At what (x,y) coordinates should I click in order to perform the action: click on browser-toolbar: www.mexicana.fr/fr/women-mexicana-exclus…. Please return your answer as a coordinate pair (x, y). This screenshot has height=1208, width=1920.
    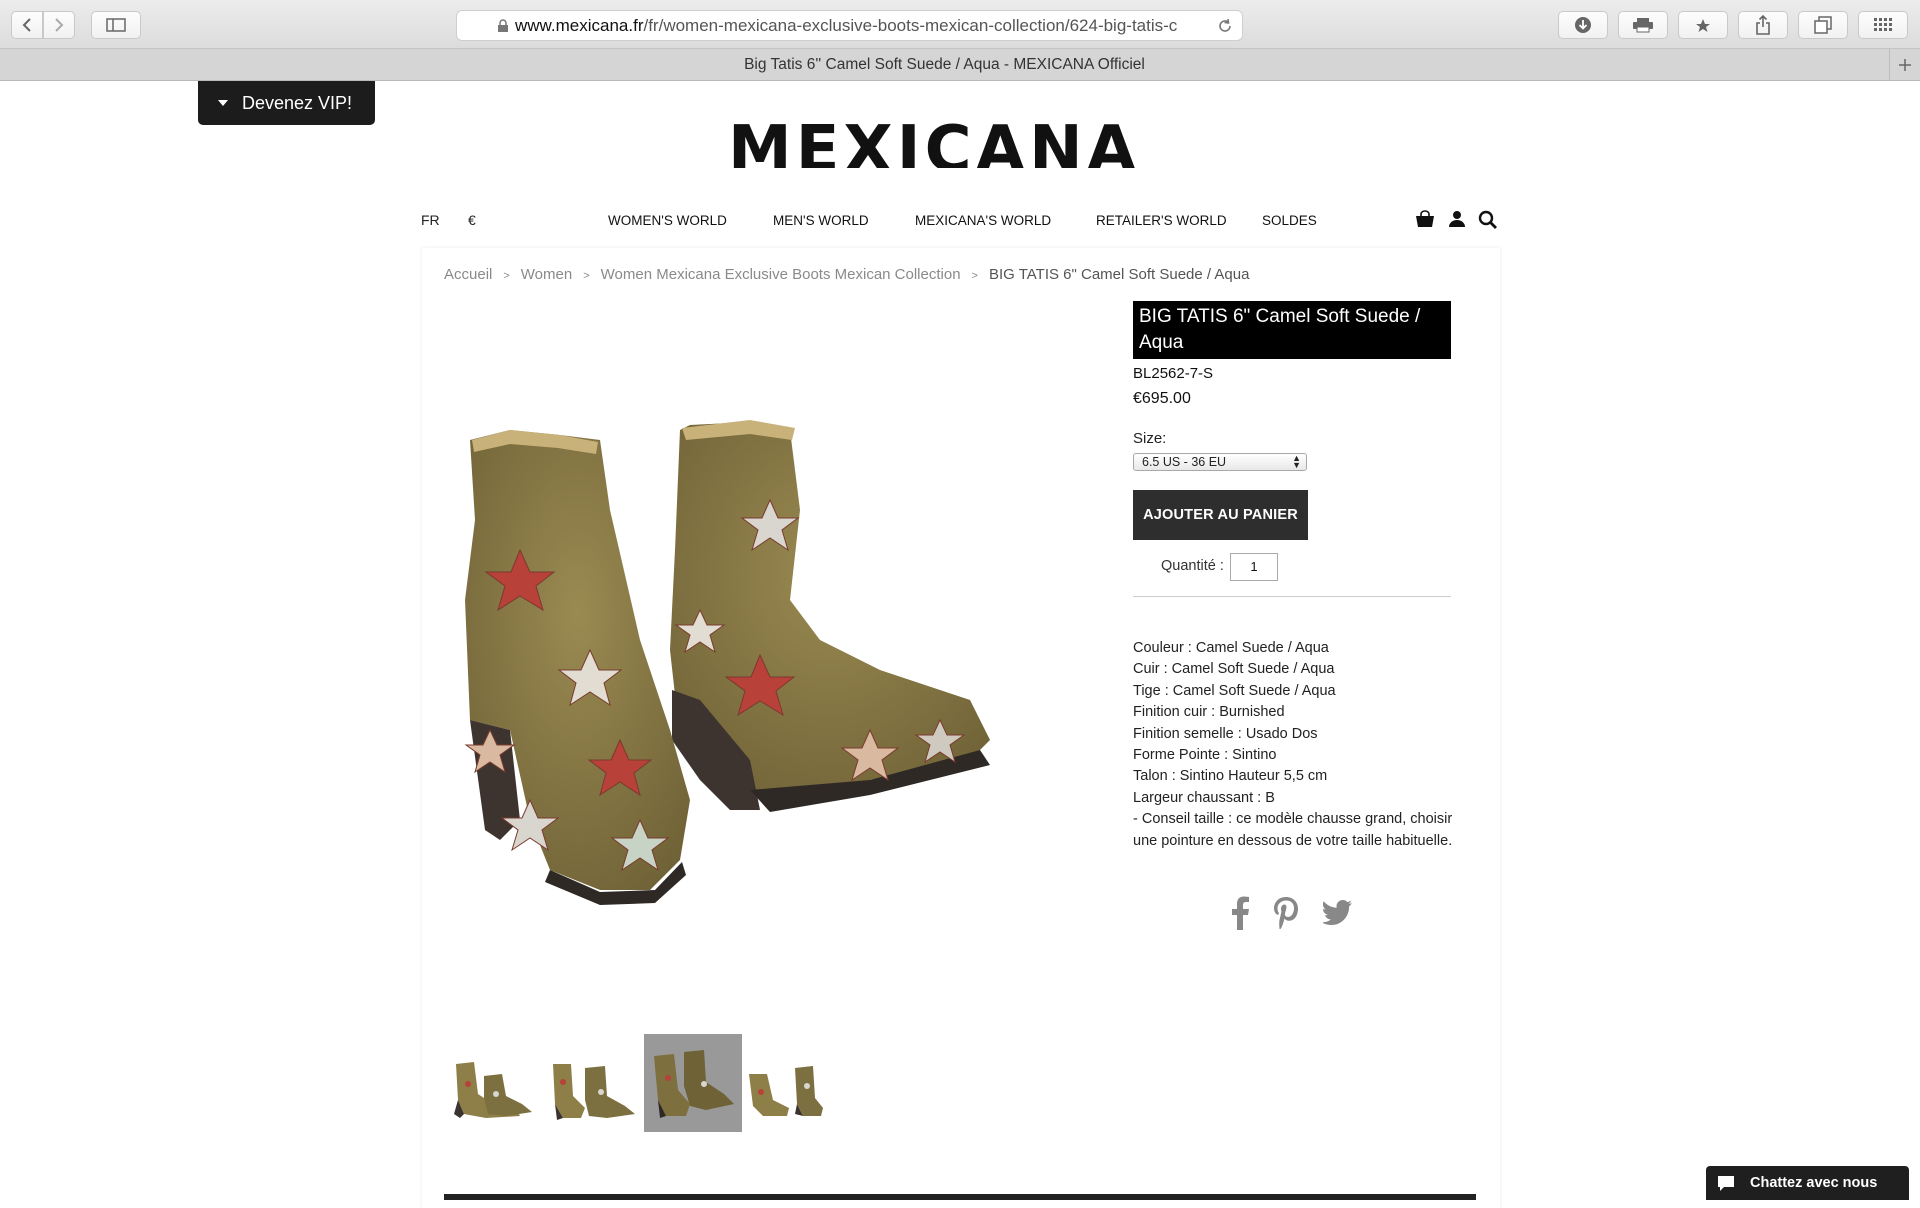
    Looking at the image, I should click on (960, 24).